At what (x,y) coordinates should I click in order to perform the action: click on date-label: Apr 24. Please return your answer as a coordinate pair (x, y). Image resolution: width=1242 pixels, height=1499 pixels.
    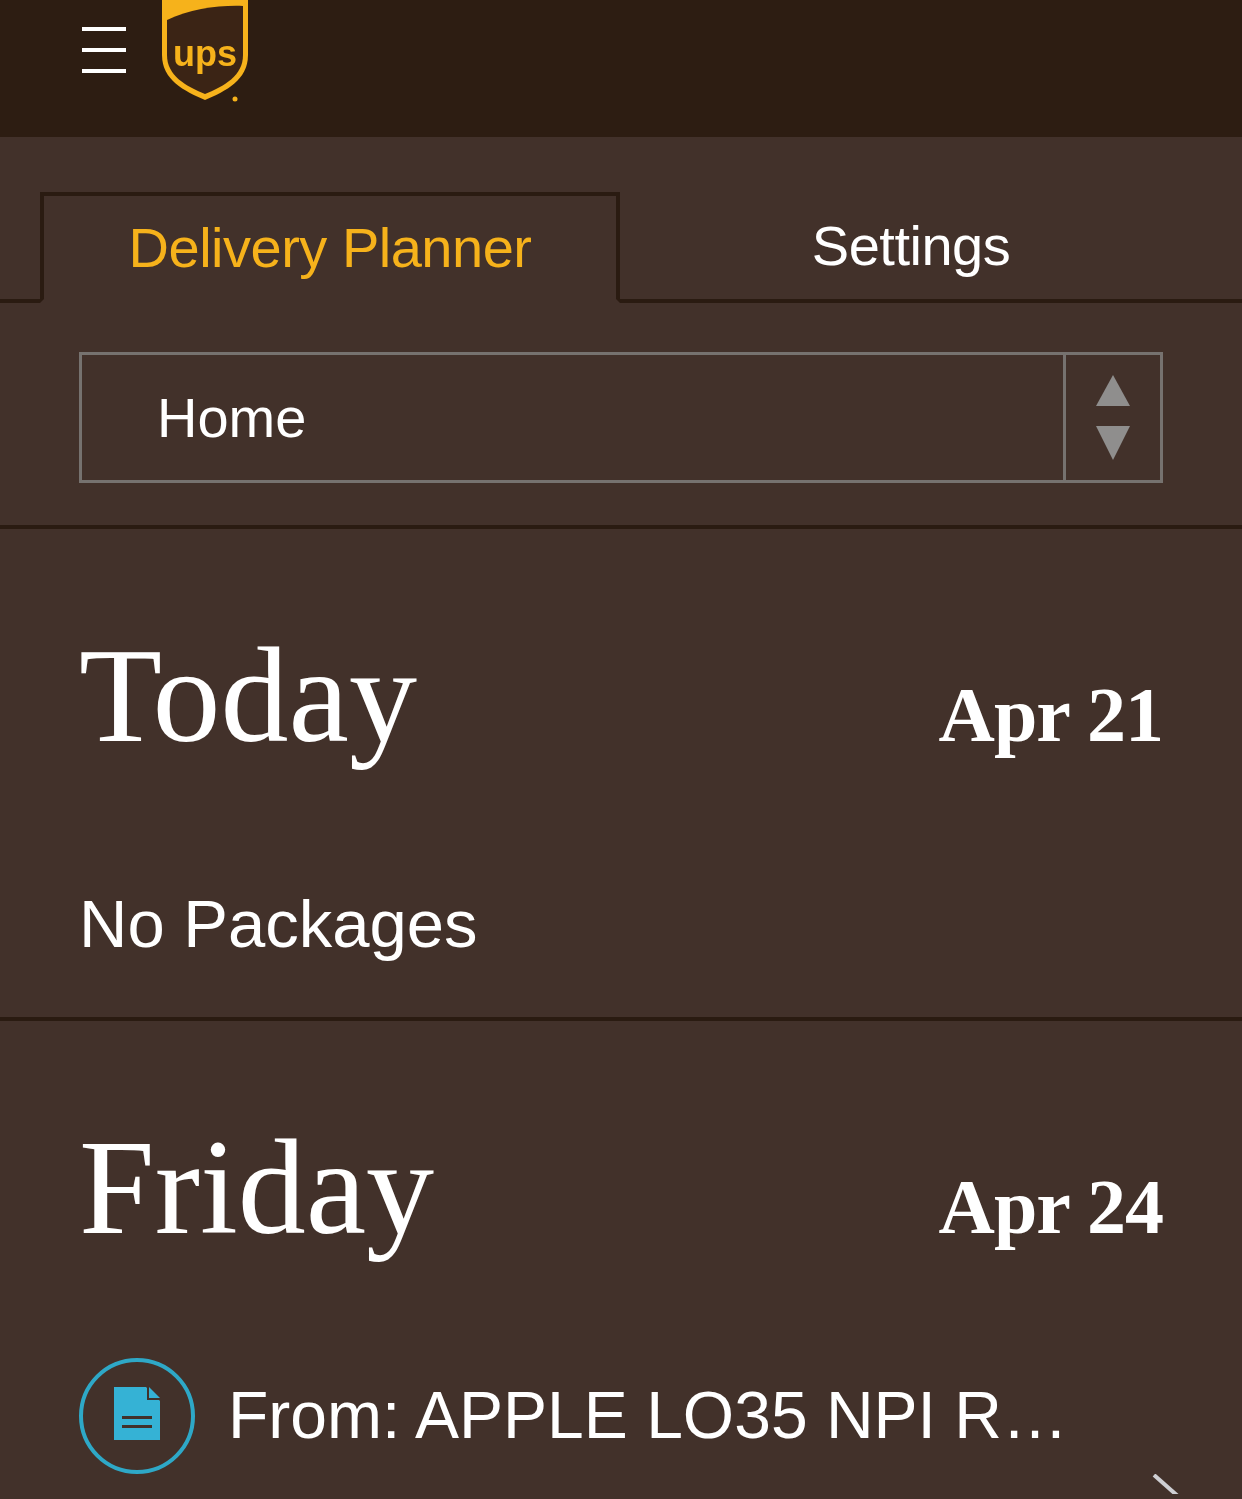
    Looking at the image, I should click on (1050, 1207).